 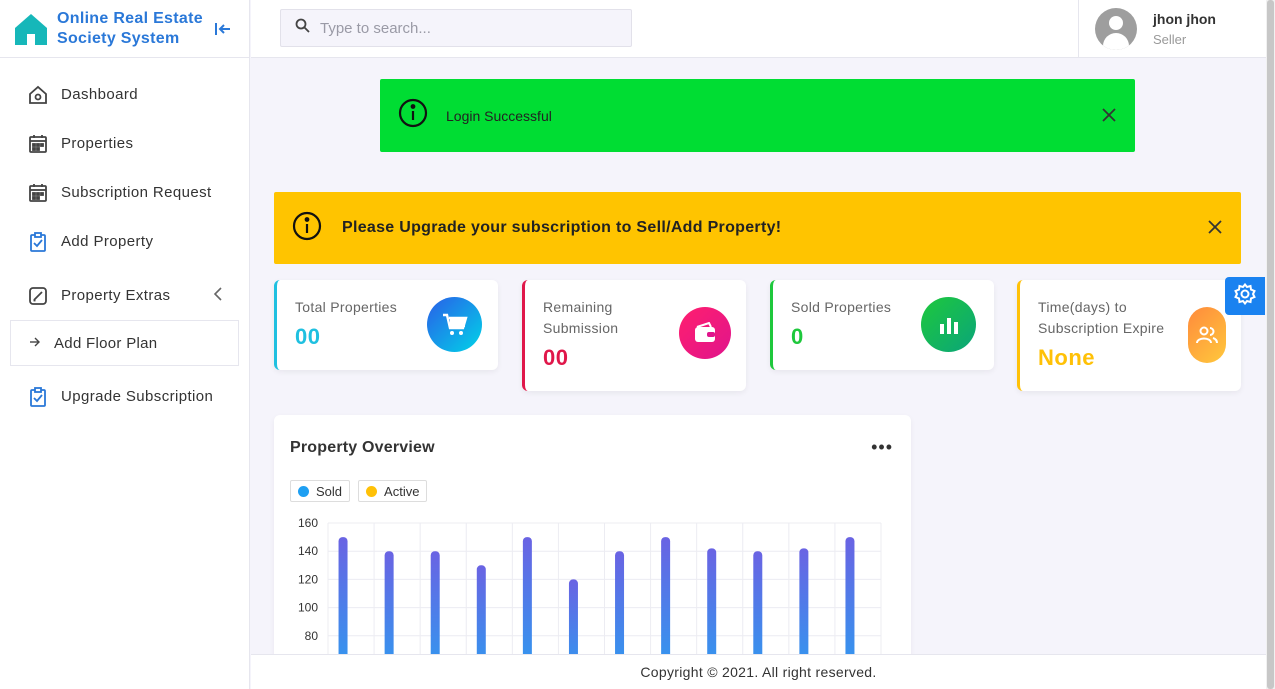 I want to click on user-menu: jhon jhon Seller, so click(x=1172, y=29).